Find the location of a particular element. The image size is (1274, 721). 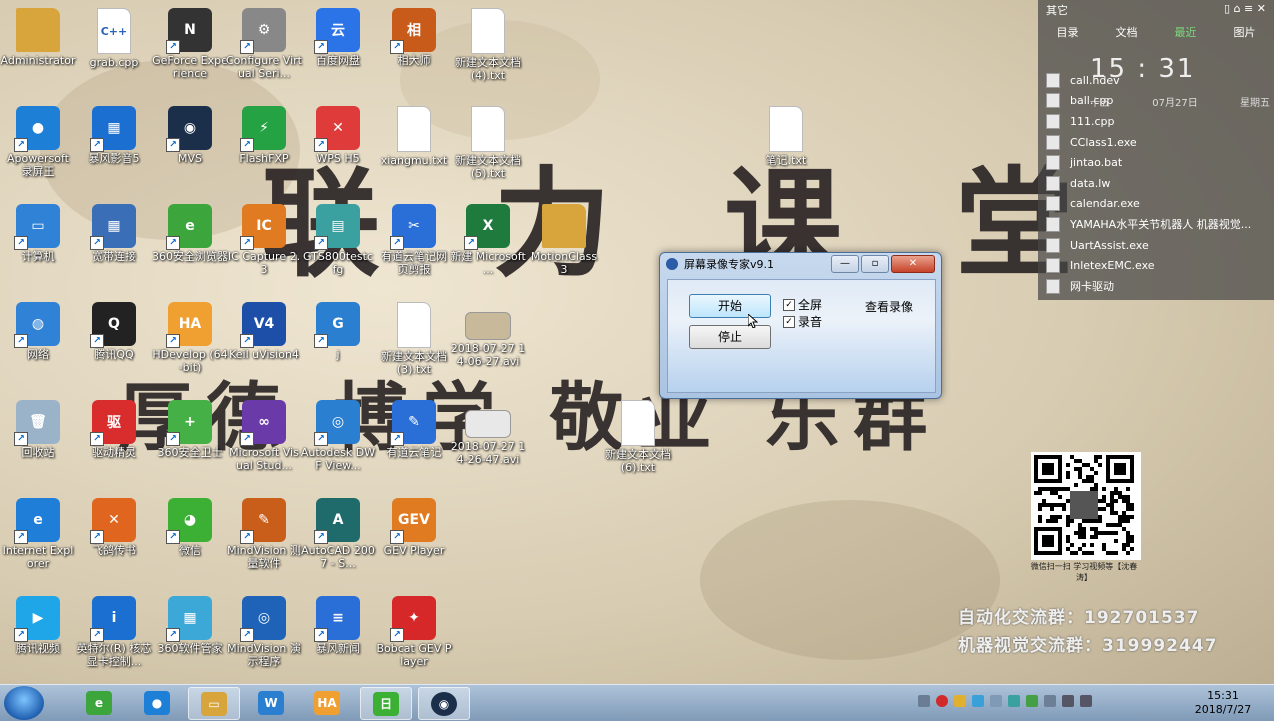

app-icon: ◎ ↗ is located at coordinates (263, 619).